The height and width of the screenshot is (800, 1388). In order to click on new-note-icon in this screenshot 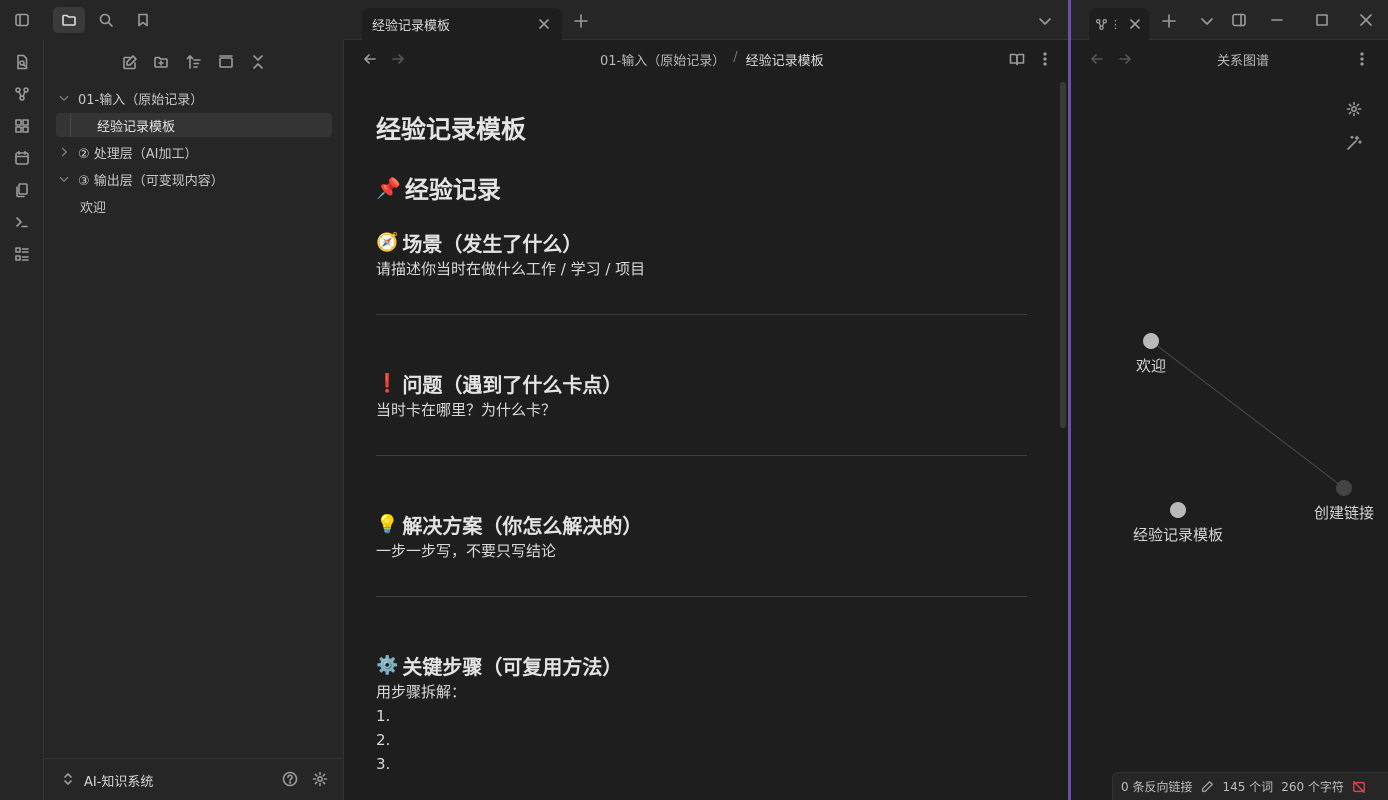, I will do `click(130, 62)`.